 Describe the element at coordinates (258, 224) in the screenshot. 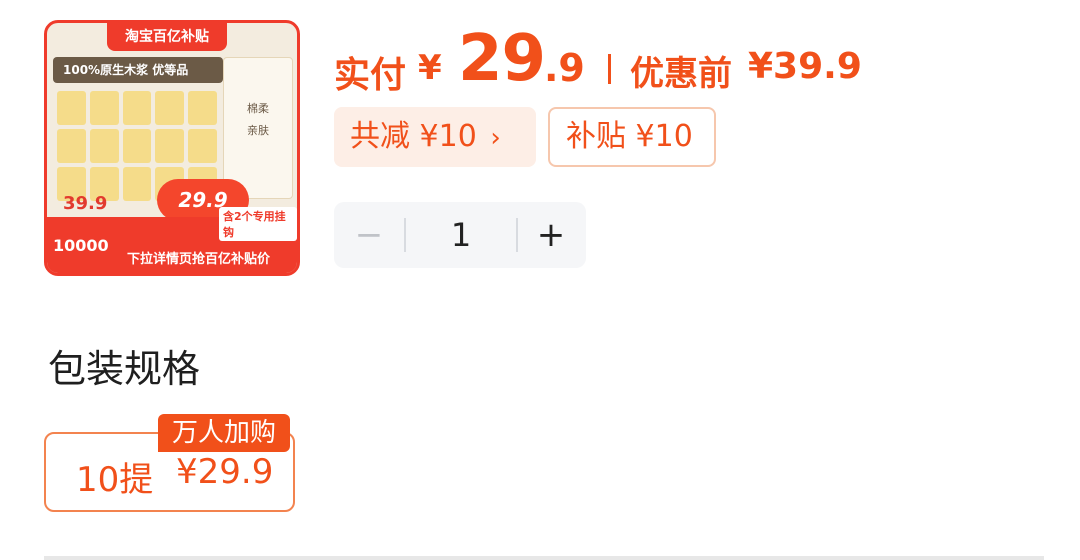

I see `image-hook-text: 含2个专用挂钩` at that location.